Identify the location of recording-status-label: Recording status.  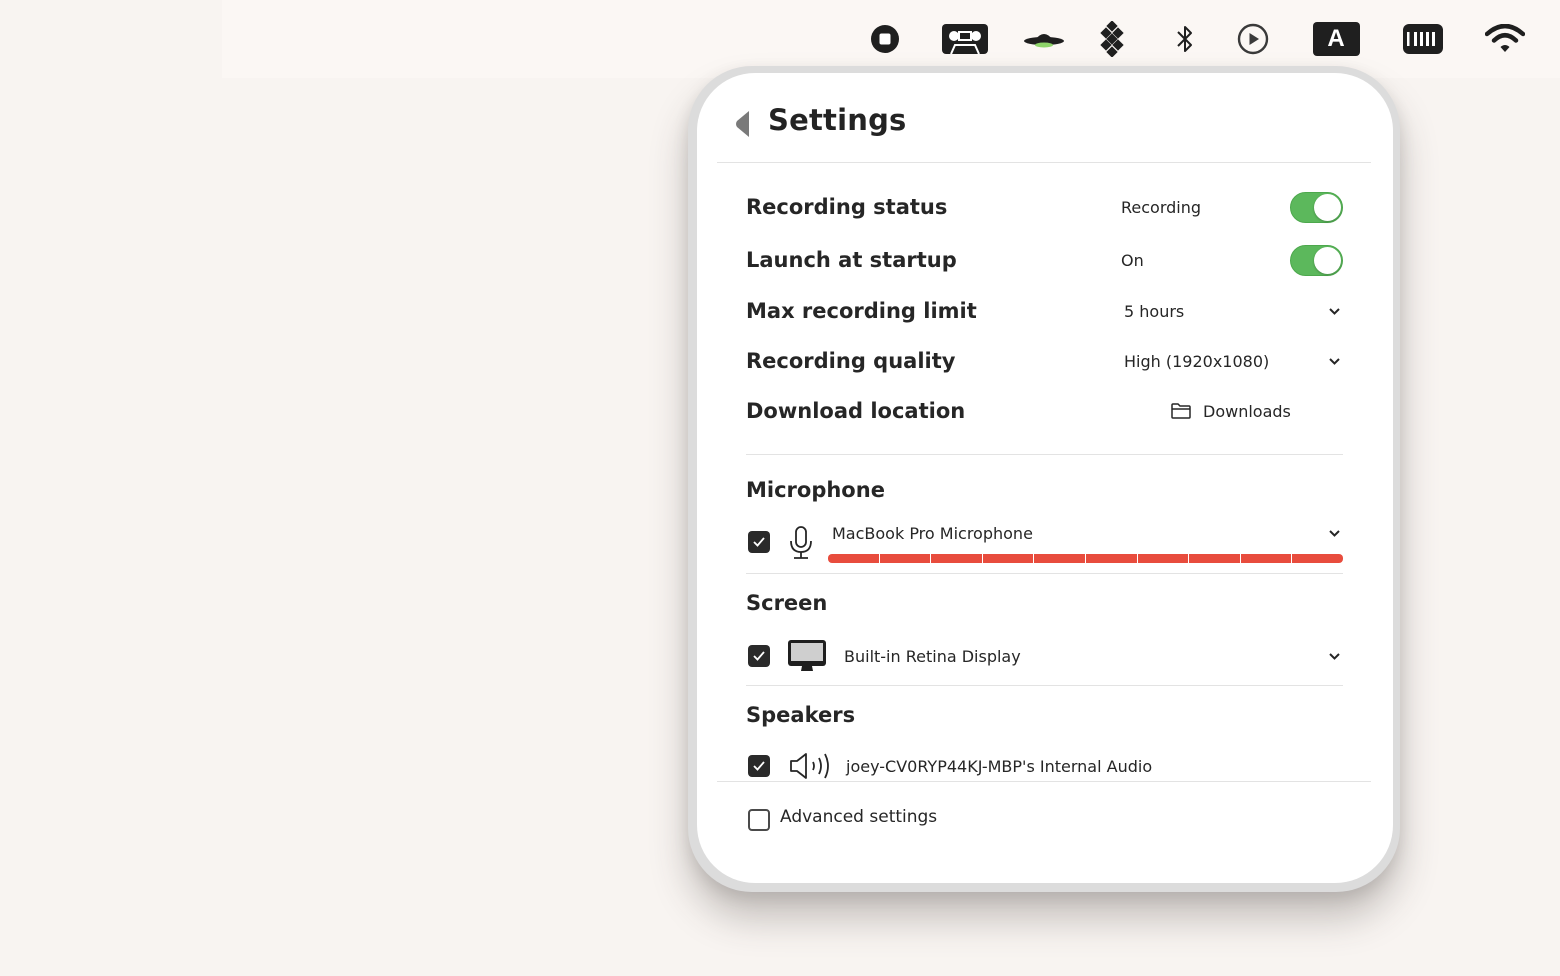
(847, 207).